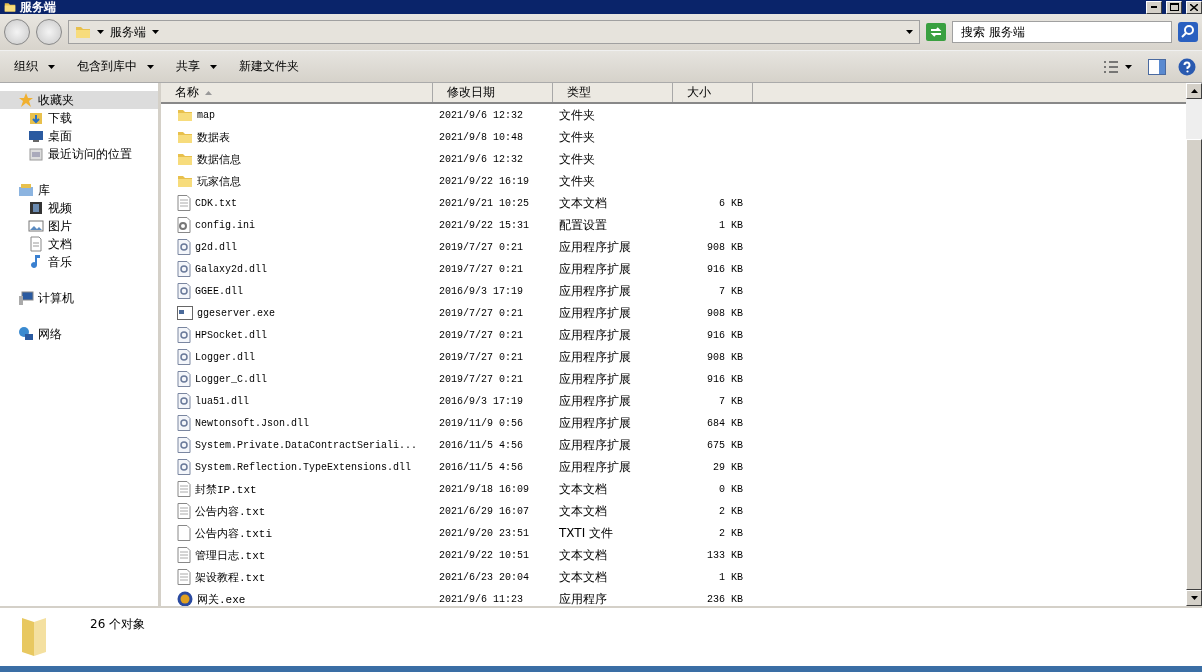  I want to click on app-icon, so click(185, 599).